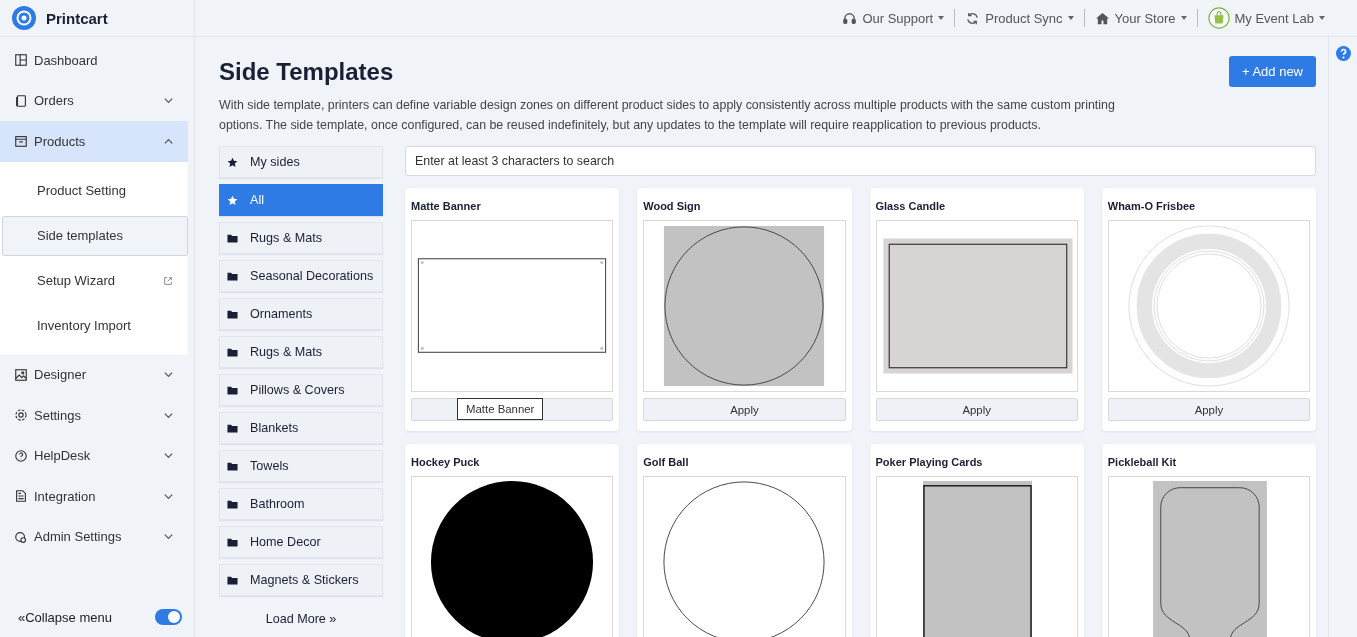 The width and height of the screenshot is (1357, 637). What do you see at coordinates (77, 18) in the screenshot?
I see `brand-name: Printcart` at bounding box center [77, 18].